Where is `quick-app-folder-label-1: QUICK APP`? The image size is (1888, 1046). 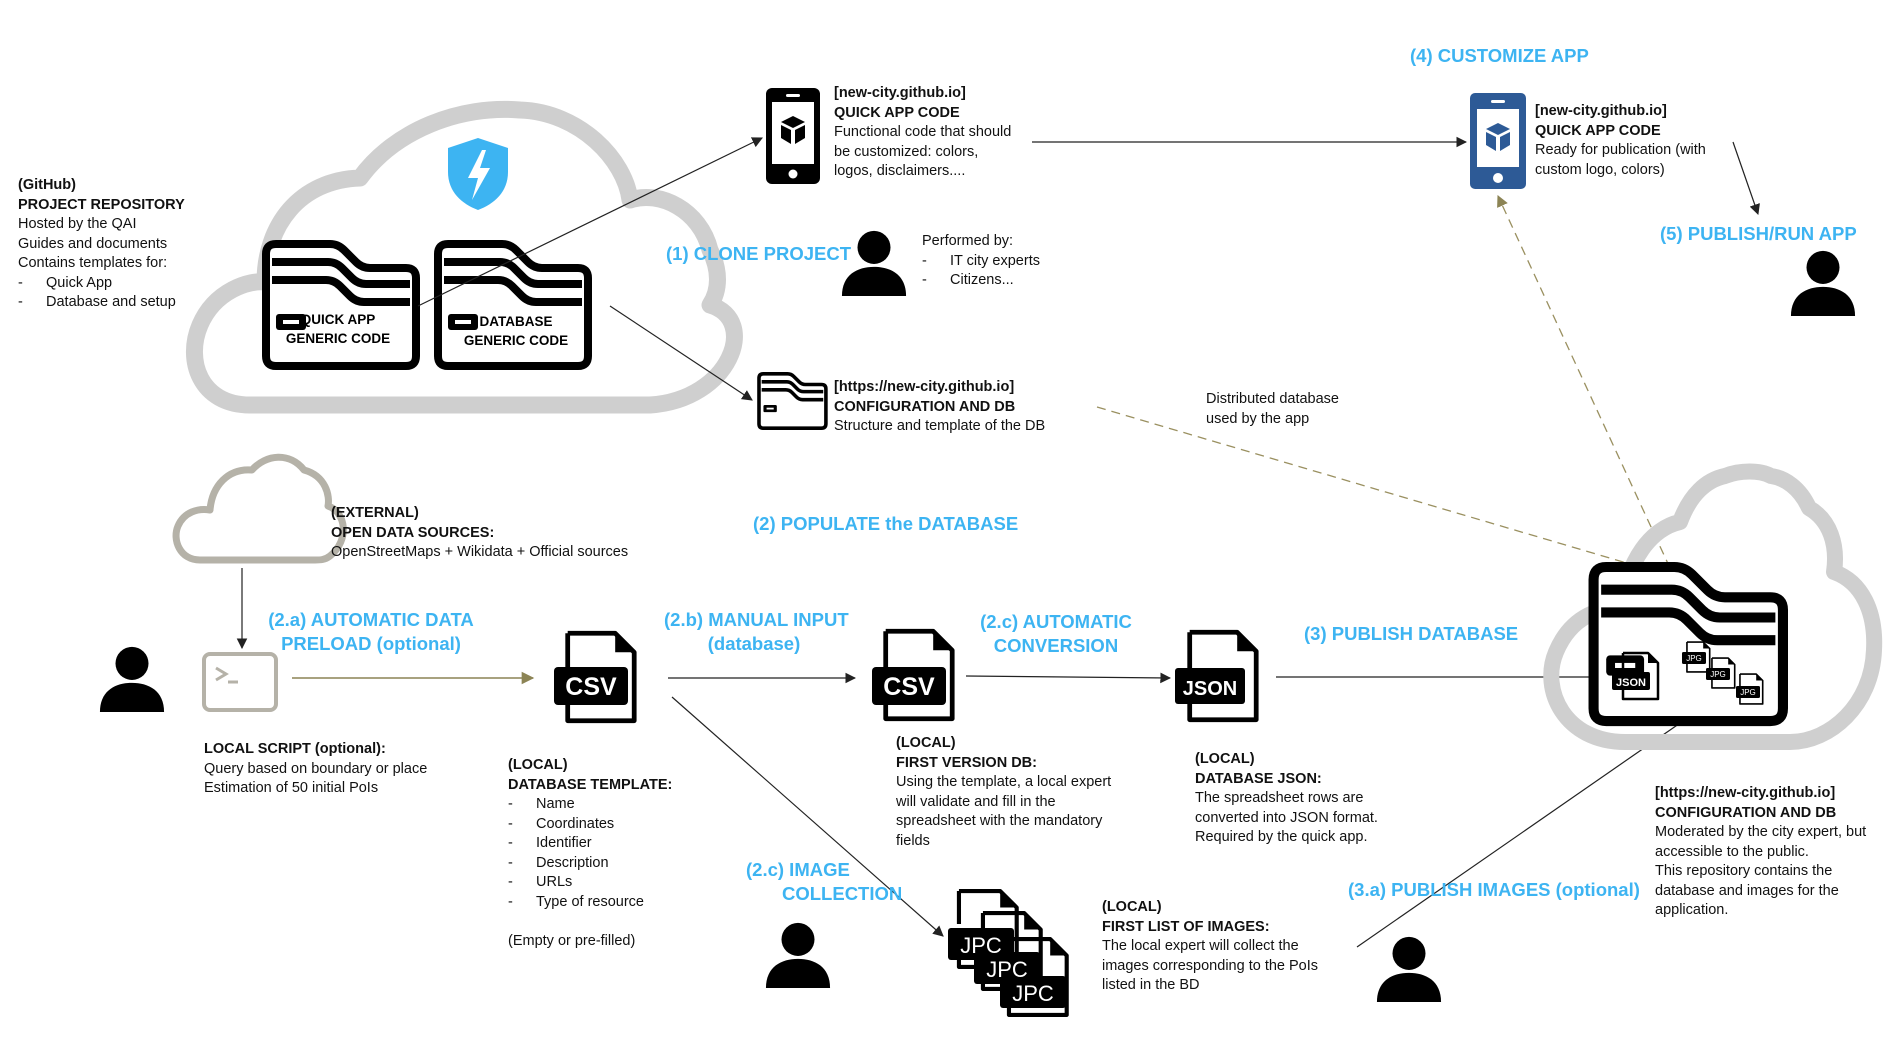
quick-app-folder-label-1: QUICK APP is located at coordinates (338, 319).